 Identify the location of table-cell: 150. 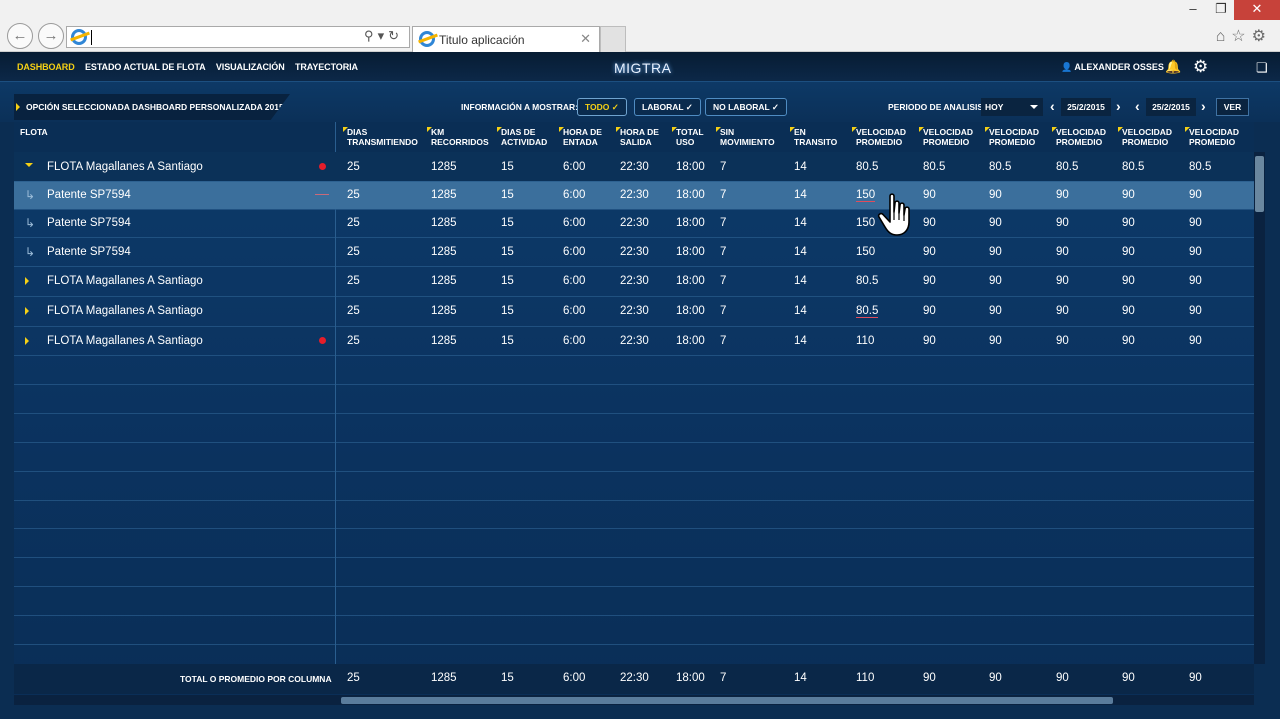
(866, 223).